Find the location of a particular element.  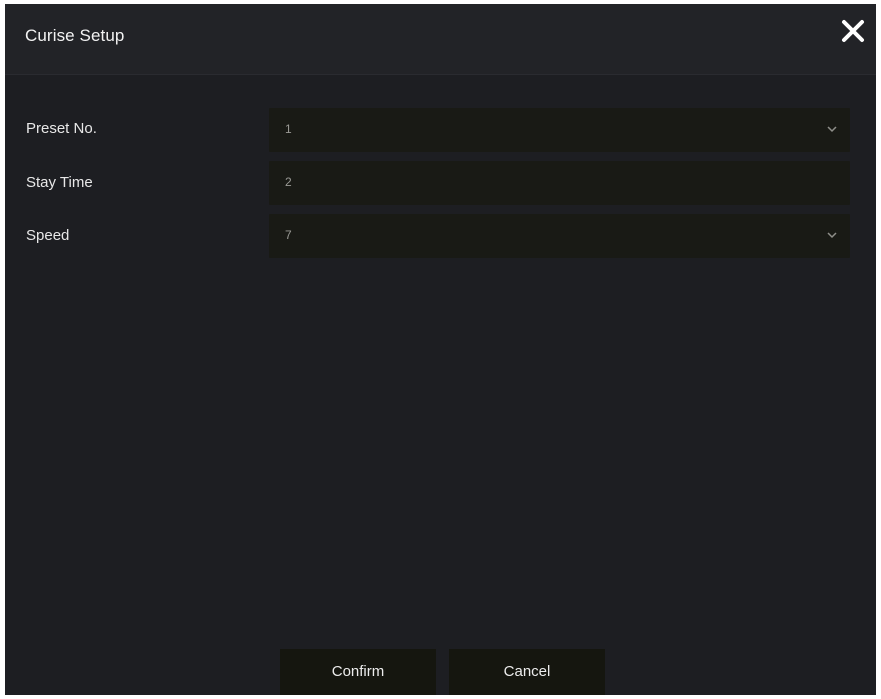

stay-time-value: 2 is located at coordinates (288, 182).